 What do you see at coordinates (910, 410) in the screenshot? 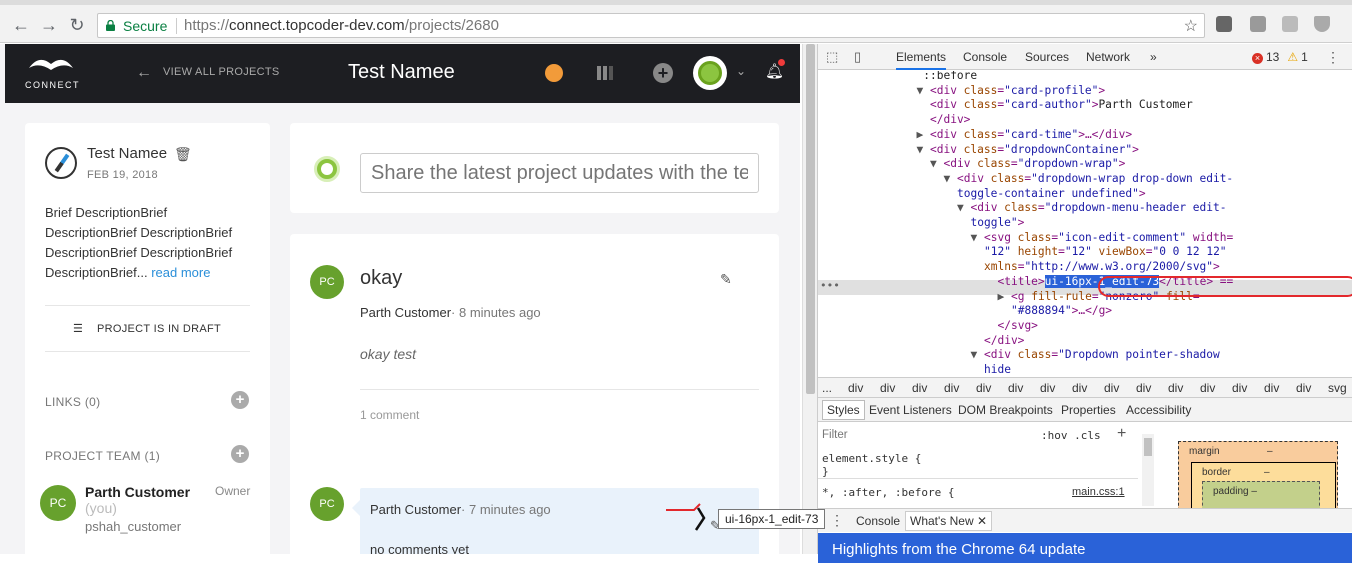
I see `tab-event-listeners: Event Listeners` at bounding box center [910, 410].